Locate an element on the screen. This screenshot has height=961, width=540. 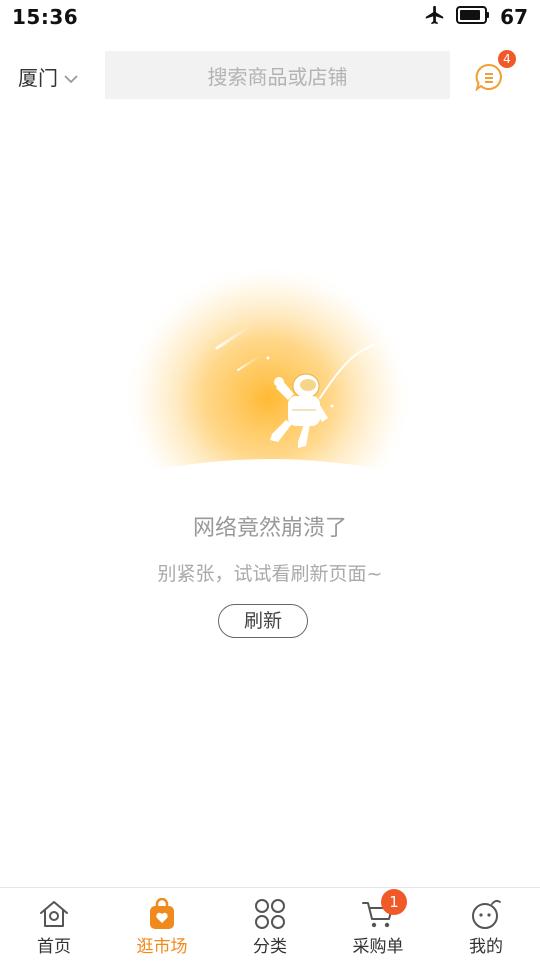
city-selector: 厦门 is located at coordinates (48, 76).